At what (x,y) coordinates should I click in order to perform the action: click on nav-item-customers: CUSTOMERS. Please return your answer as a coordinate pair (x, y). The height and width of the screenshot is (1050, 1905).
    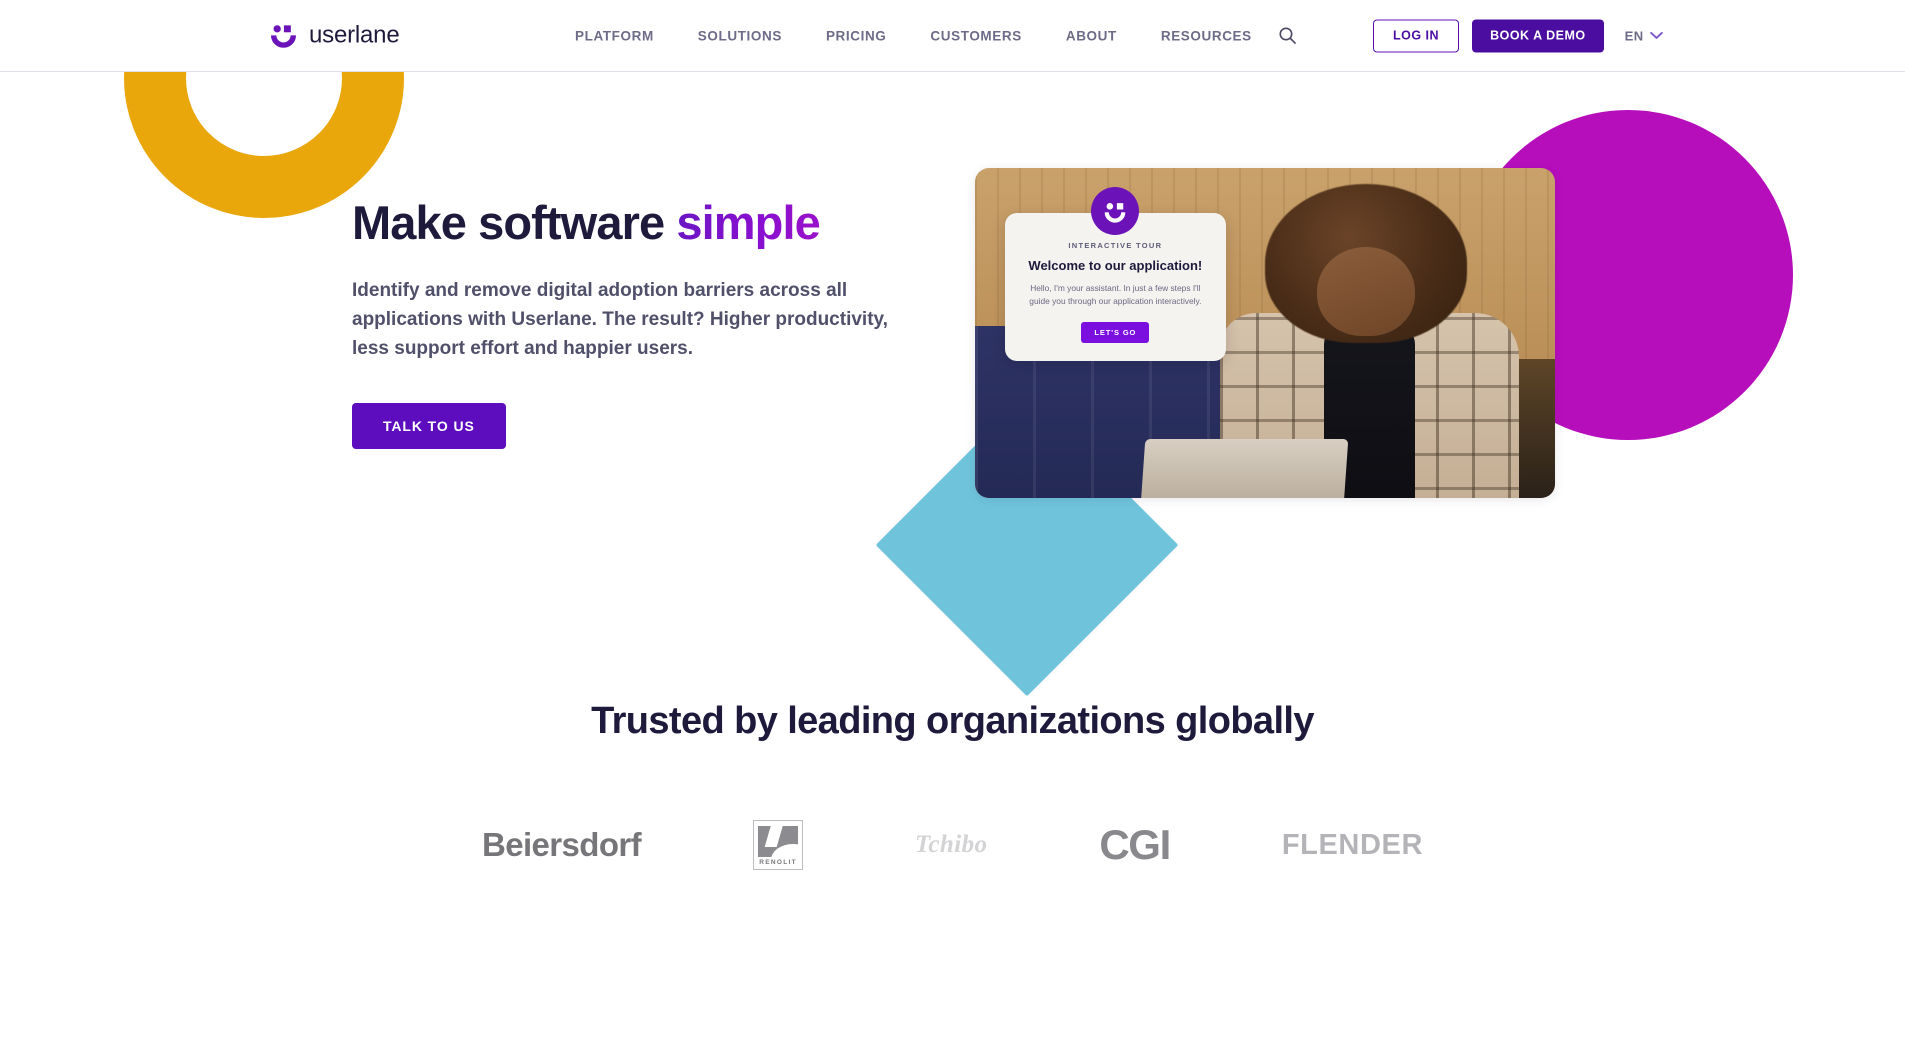
    Looking at the image, I should click on (975, 35).